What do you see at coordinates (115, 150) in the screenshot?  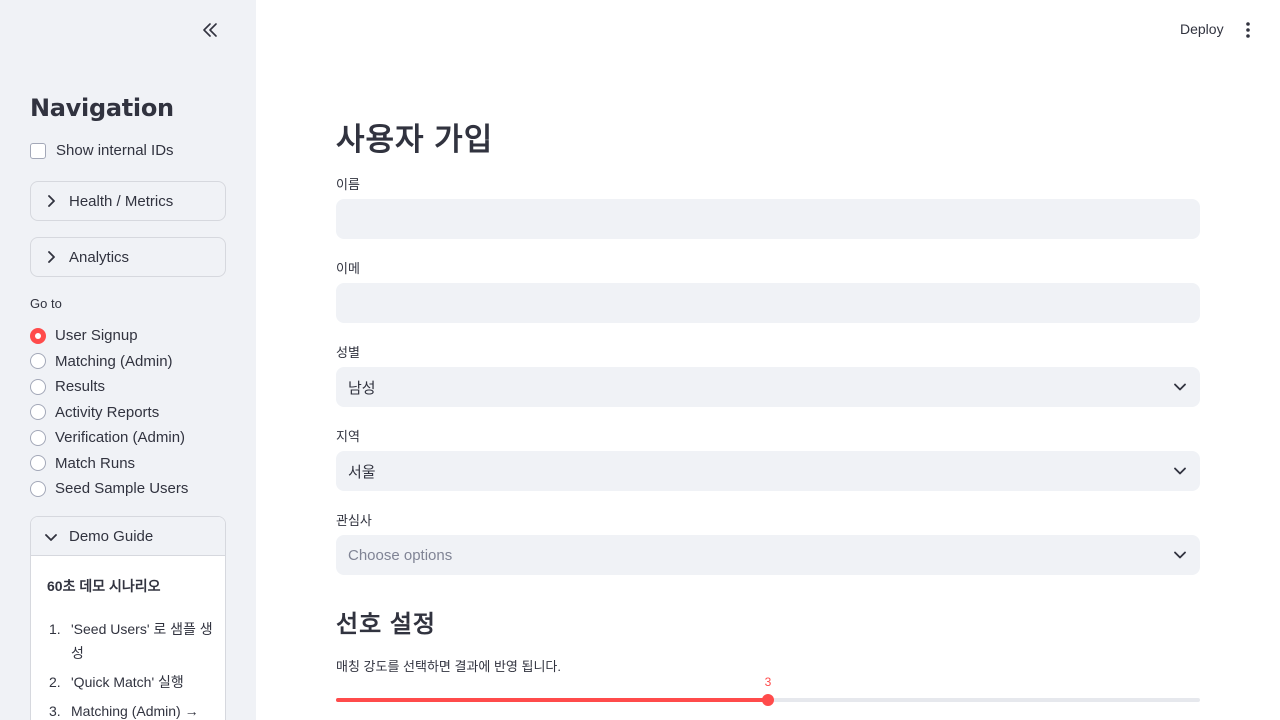 I see `checkbox-label: Show internal IDs` at bounding box center [115, 150].